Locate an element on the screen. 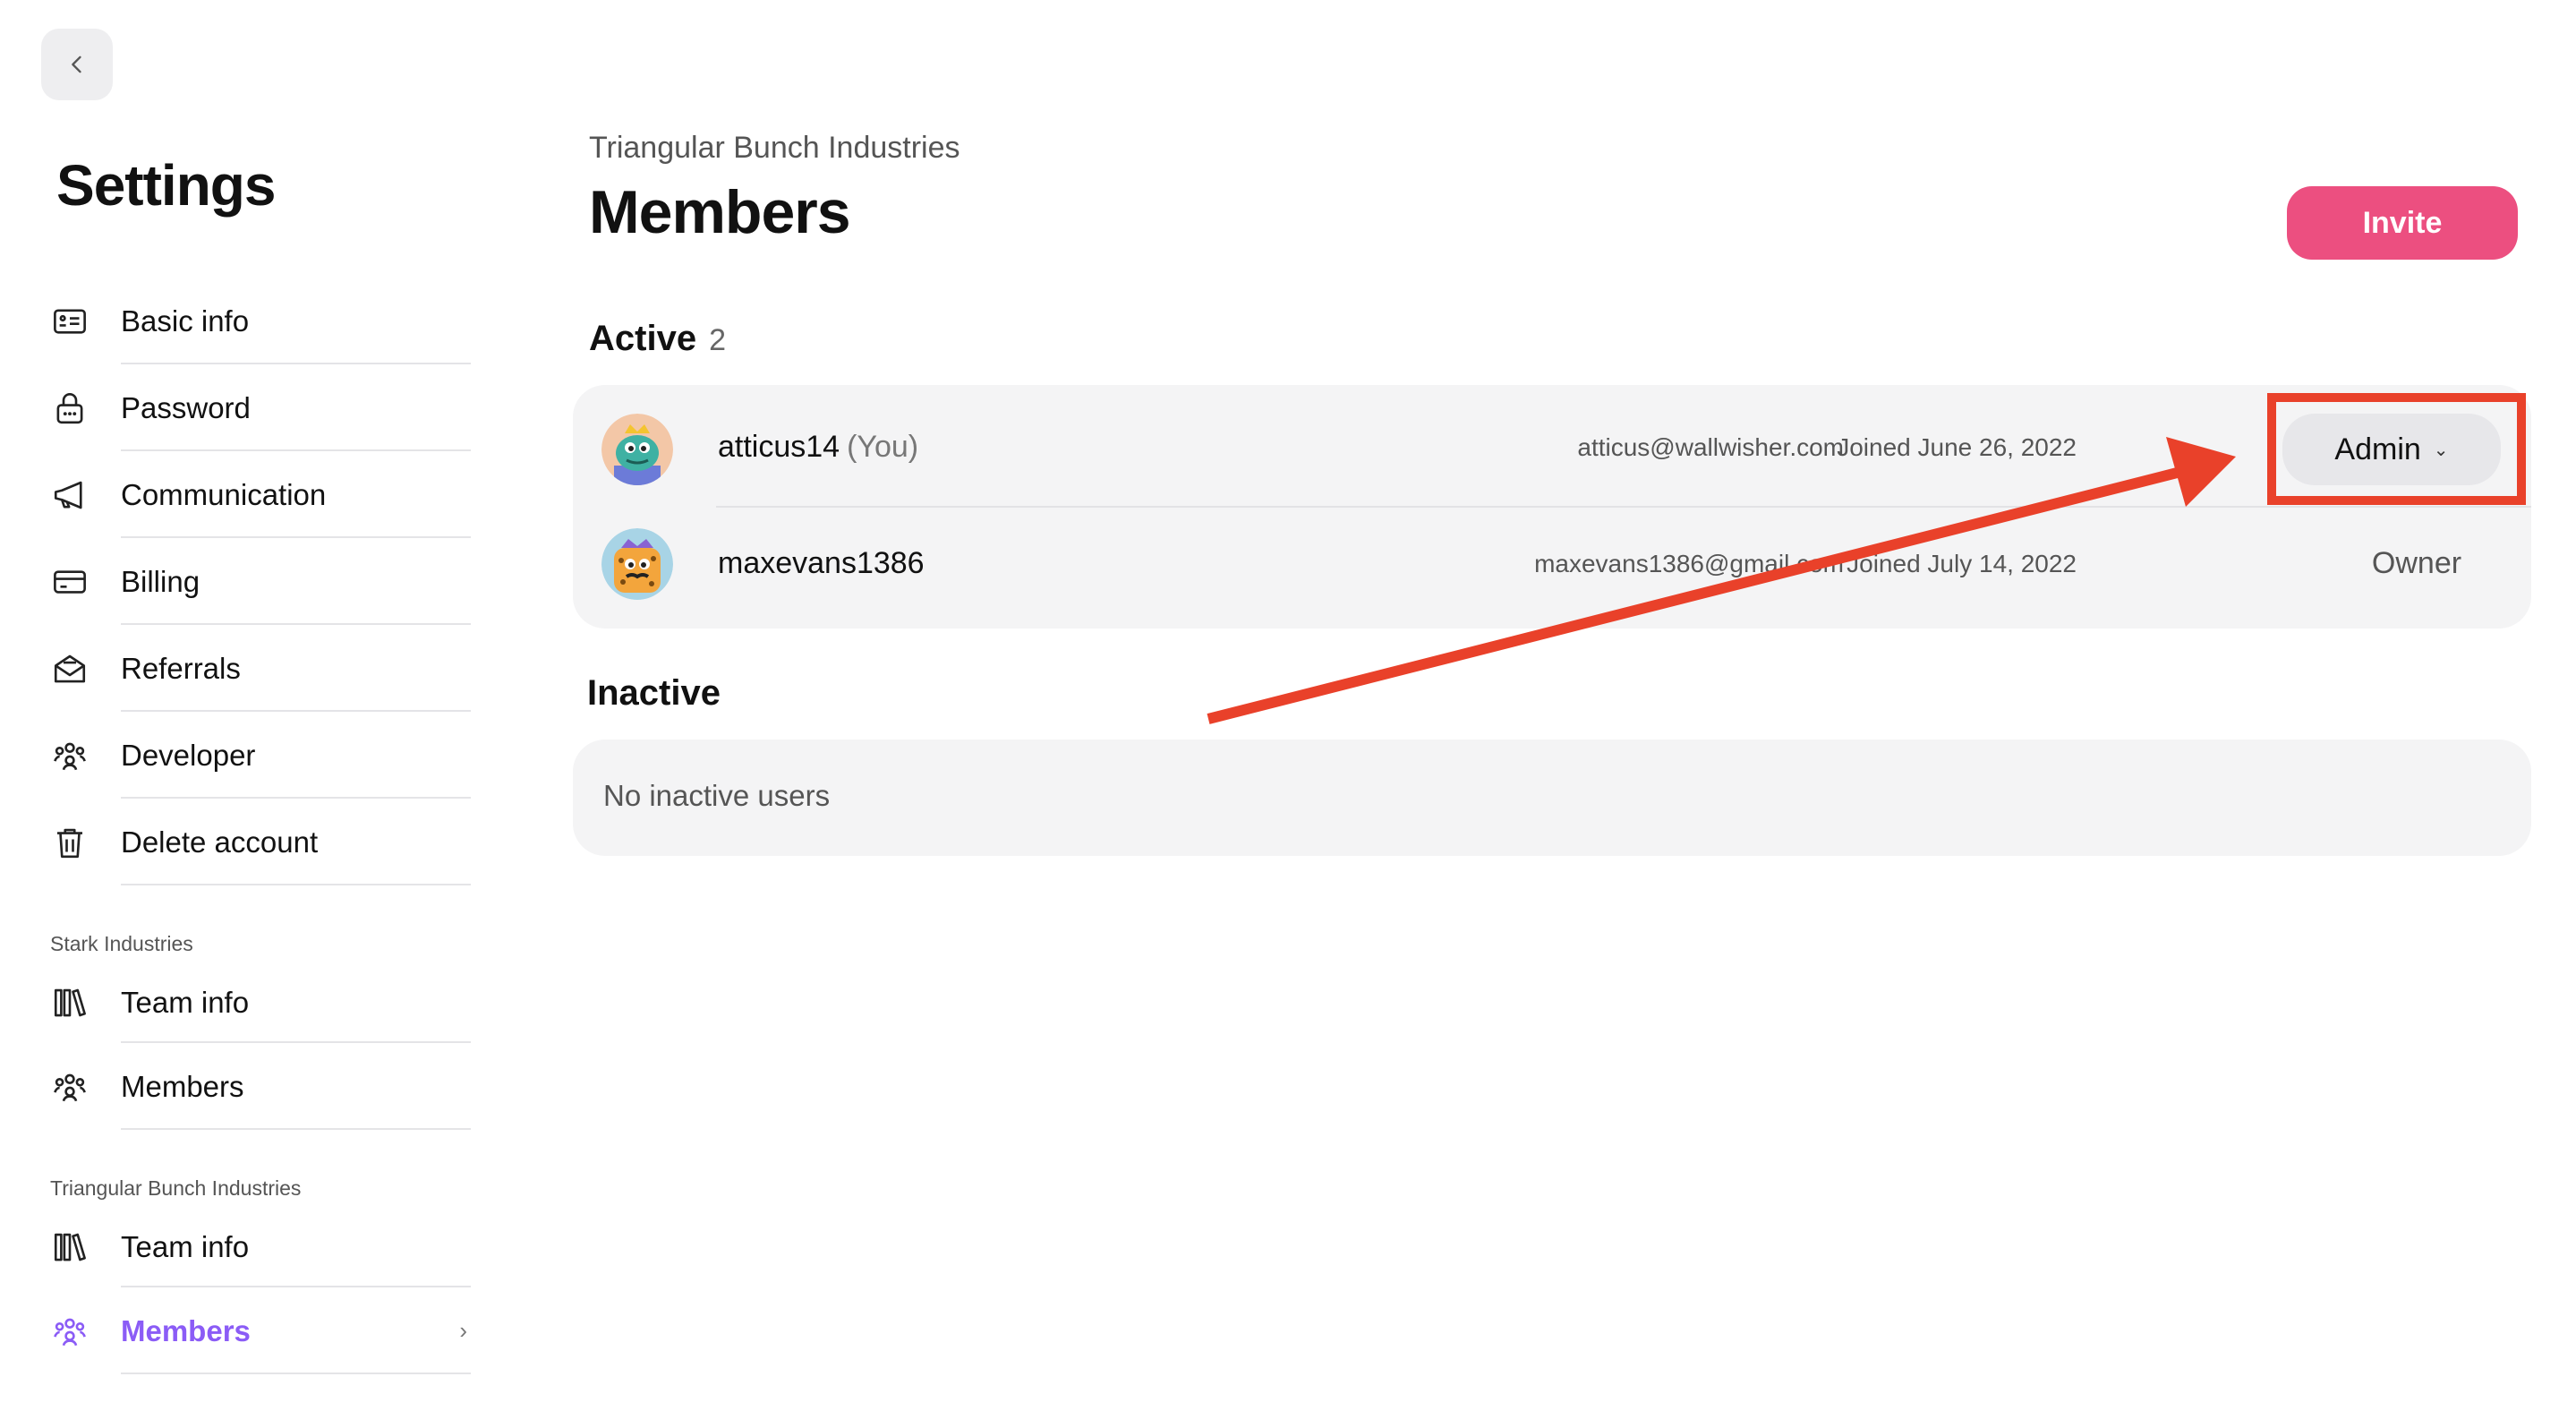 Image resolution: width=2576 pixels, height=1411 pixels. empty-state-text: No inactive users is located at coordinates (717, 795).